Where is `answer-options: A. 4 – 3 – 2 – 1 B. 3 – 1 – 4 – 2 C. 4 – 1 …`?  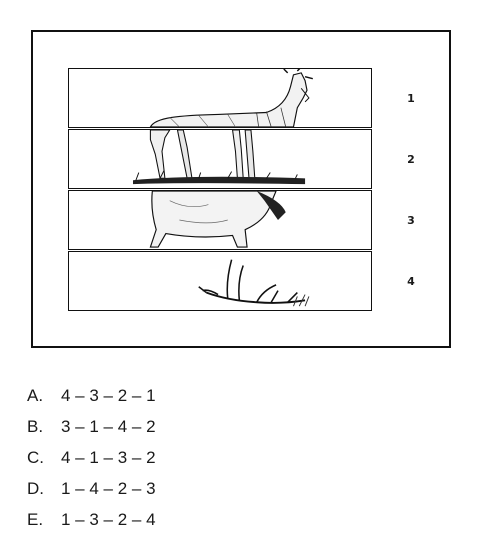 answer-options: A. 4 – 3 – 2 – 1 B. 3 – 1 – 4 – 2 C. 4 – 1 … is located at coordinates (91, 457).